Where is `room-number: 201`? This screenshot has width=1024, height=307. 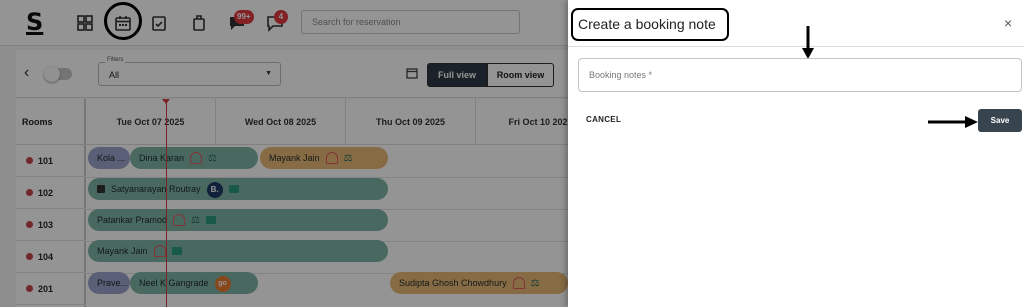 room-number: 201 is located at coordinates (46, 289).